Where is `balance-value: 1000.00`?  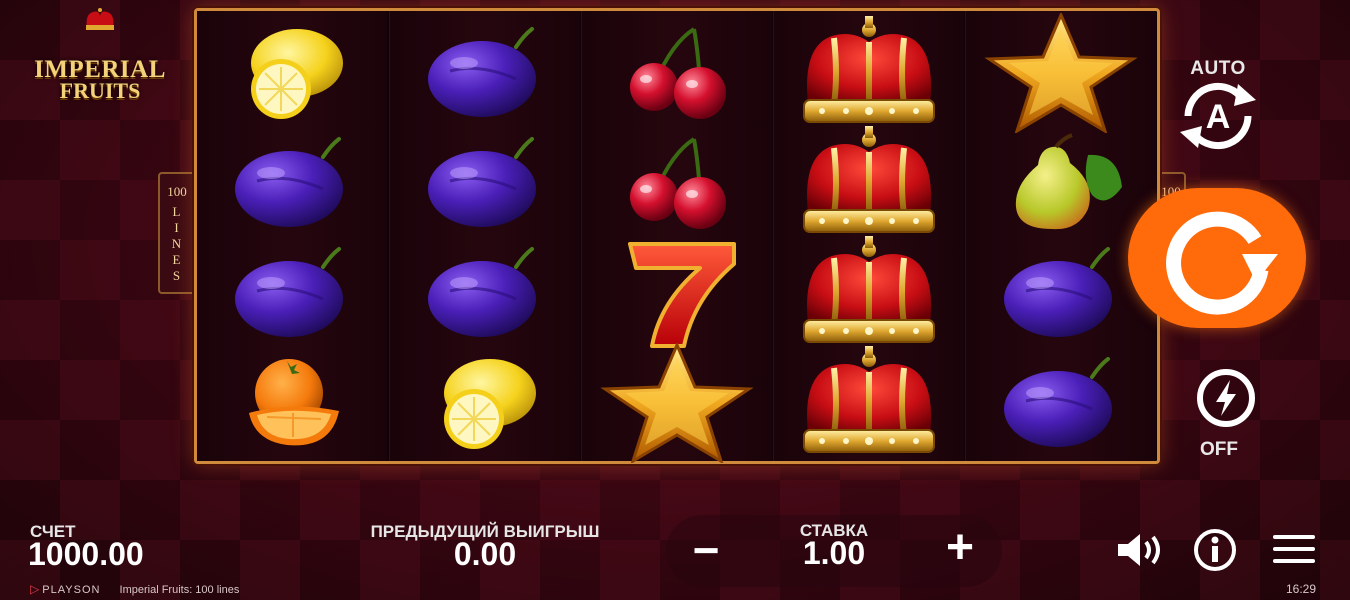 balance-value: 1000.00 is located at coordinates (86, 554).